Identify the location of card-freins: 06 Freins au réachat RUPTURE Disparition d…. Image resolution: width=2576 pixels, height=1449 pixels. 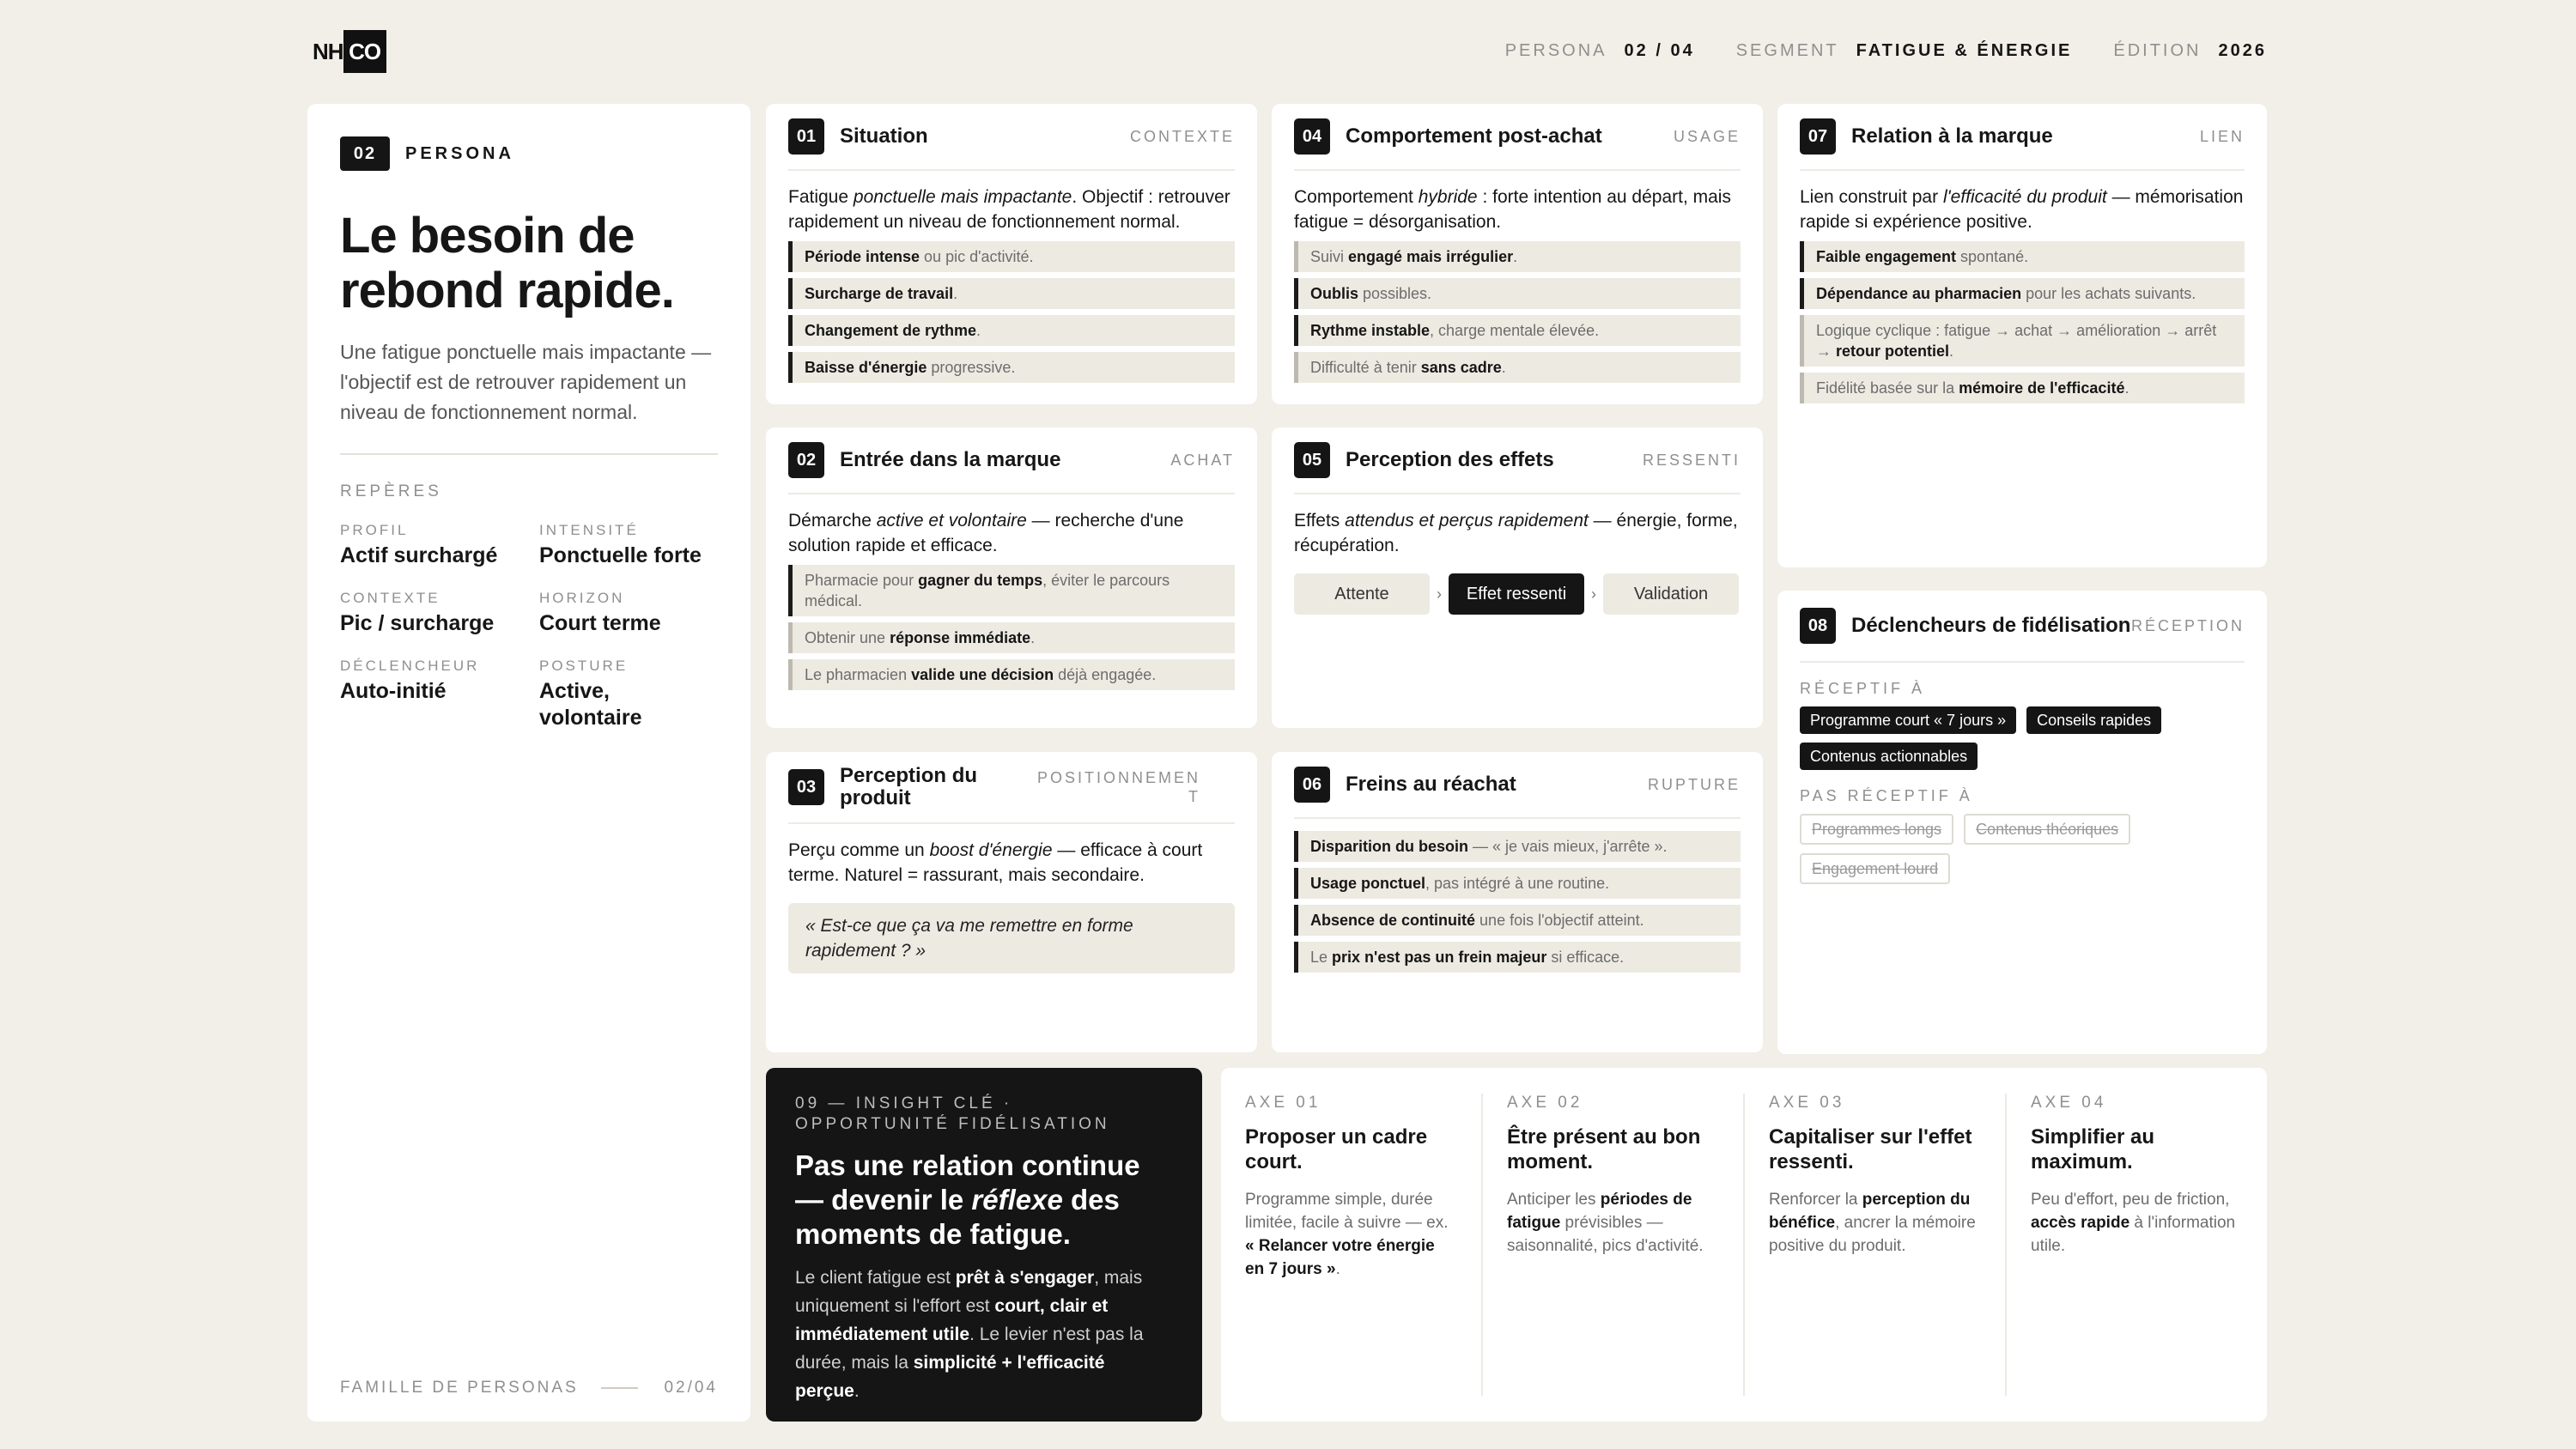
(1517, 902).